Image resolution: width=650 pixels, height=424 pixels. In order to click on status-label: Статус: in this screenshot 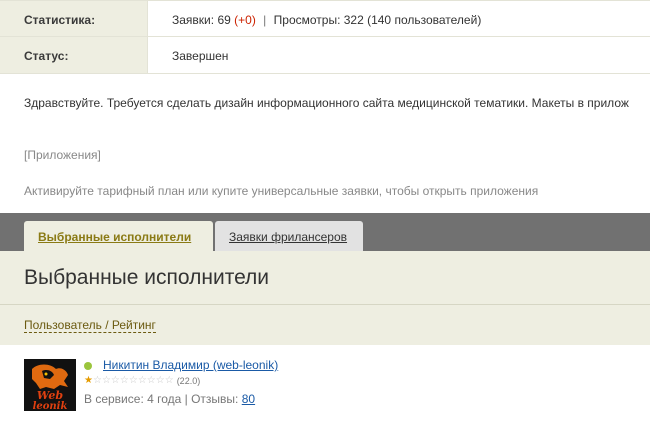, I will do `click(74, 55)`.